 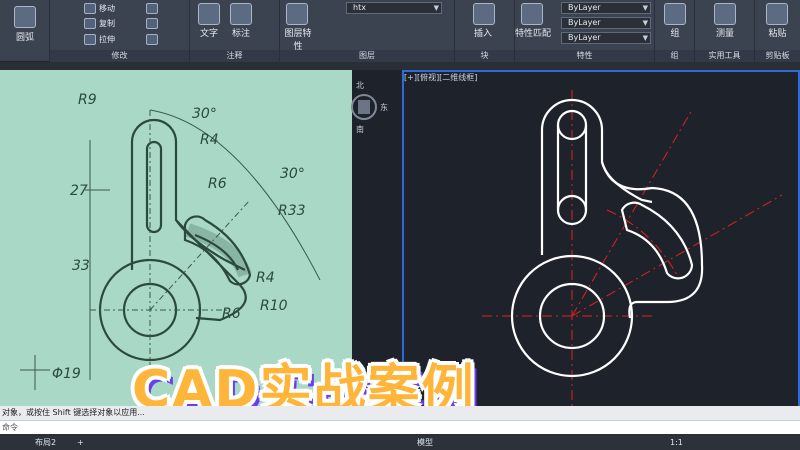 I want to click on clipboard-panel-title: 剪贴板, so click(x=777, y=56).